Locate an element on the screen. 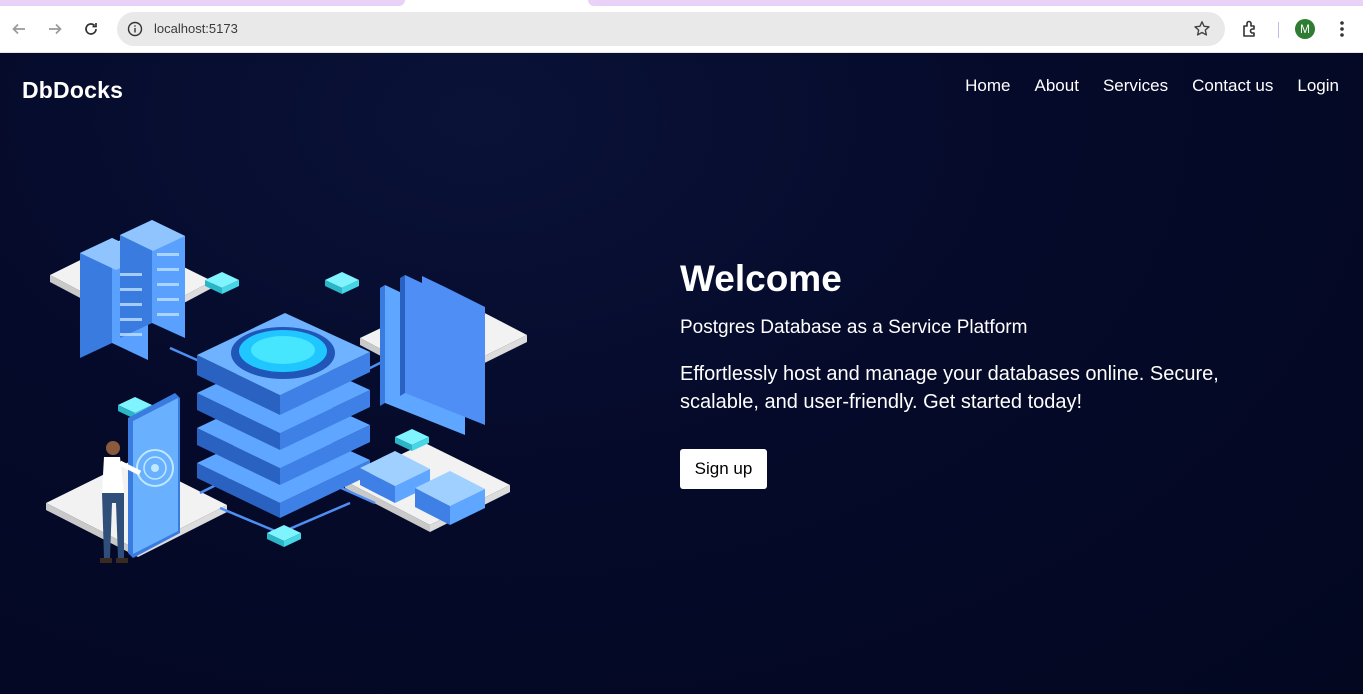  main-nav: Home About Services Contact us Login is located at coordinates (1152, 86).